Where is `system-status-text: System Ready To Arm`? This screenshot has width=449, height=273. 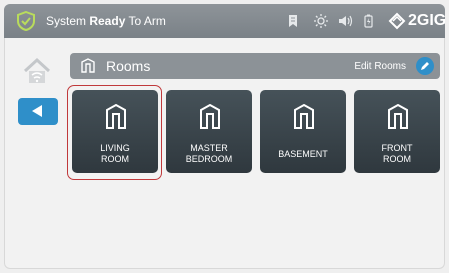
system-status-text: System Ready To Arm is located at coordinates (106, 21).